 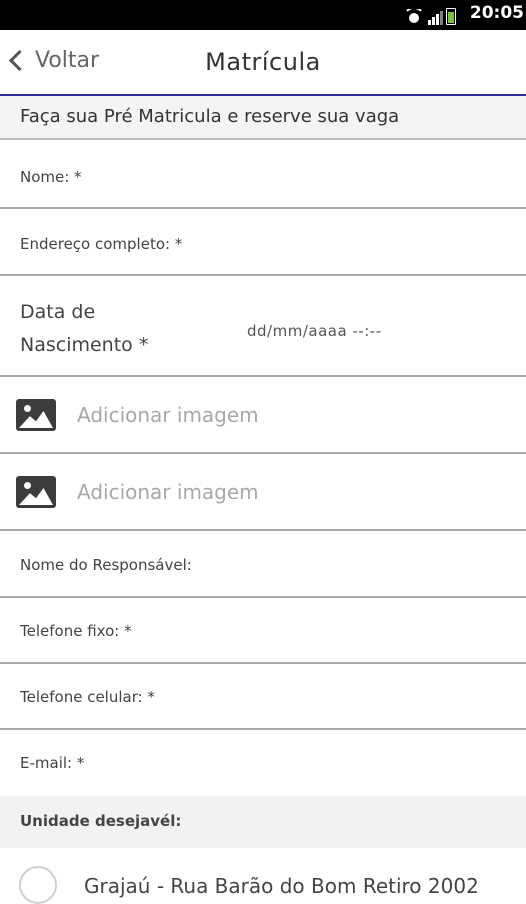 I want to click on unidade-option-grajau: Grajaú - Rua Barão do Bom Retiro 2002, so click(x=263, y=876).